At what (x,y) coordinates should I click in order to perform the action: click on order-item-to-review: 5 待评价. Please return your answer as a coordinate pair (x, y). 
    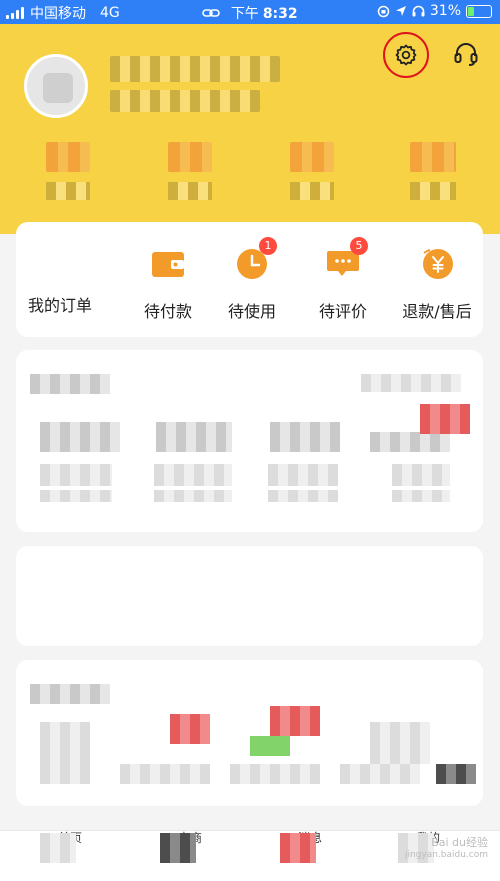
    Looking at the image, I should click on (343, 279).